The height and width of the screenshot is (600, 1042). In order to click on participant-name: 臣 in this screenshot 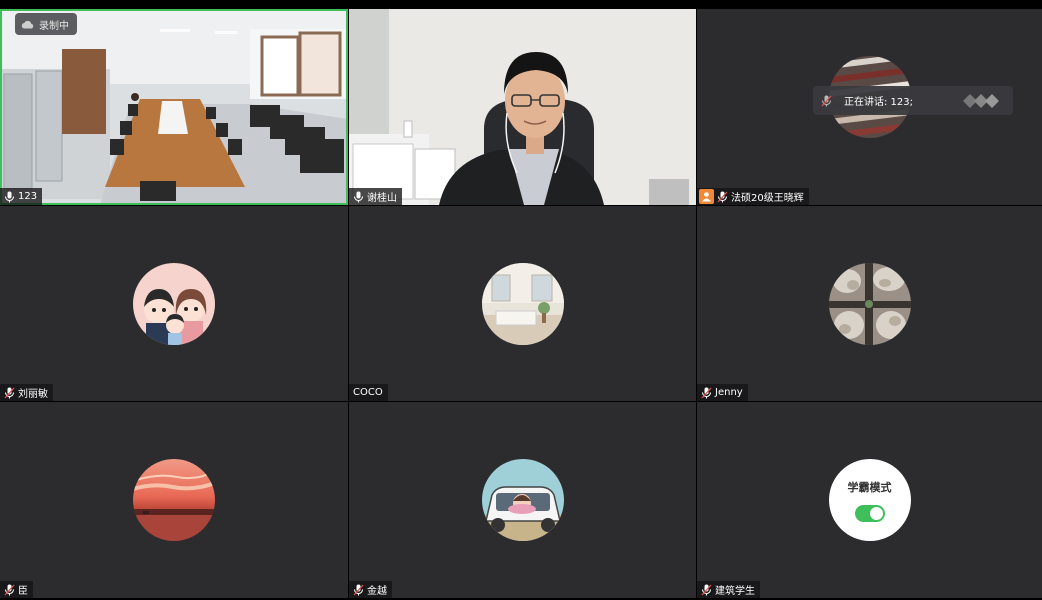, I will do `click(23, 591)`.